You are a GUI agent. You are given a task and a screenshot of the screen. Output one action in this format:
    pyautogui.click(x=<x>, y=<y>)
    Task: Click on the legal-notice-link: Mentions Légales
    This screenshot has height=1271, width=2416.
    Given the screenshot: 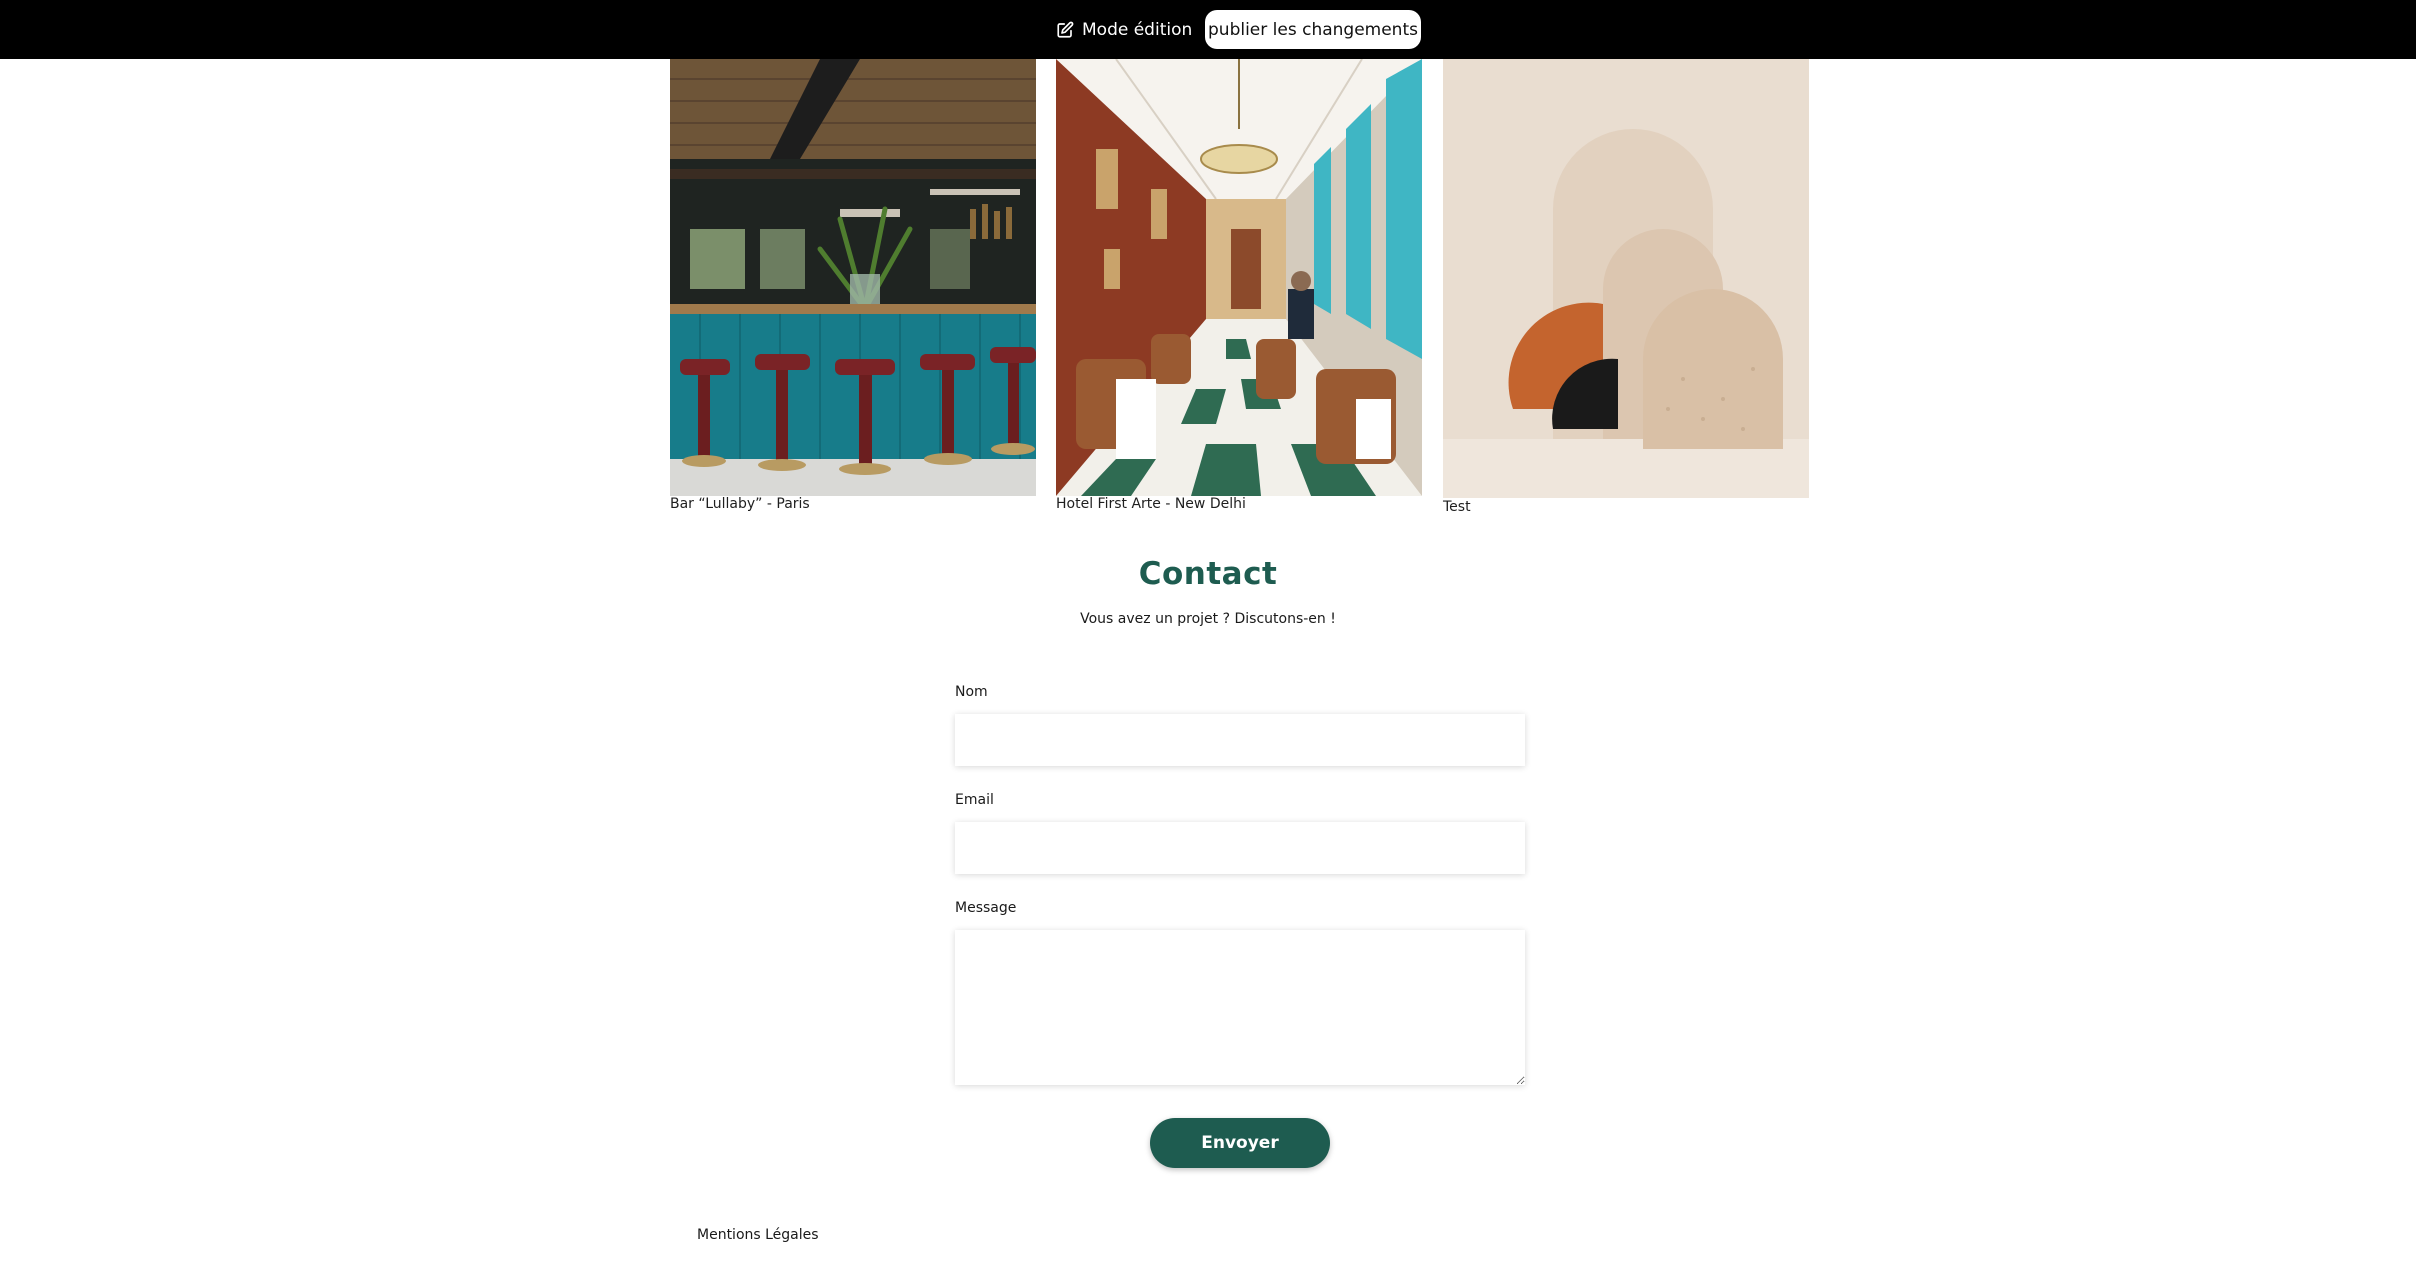 What is the action you would take?
    pyautogui.click(x=758, y=1235)
    